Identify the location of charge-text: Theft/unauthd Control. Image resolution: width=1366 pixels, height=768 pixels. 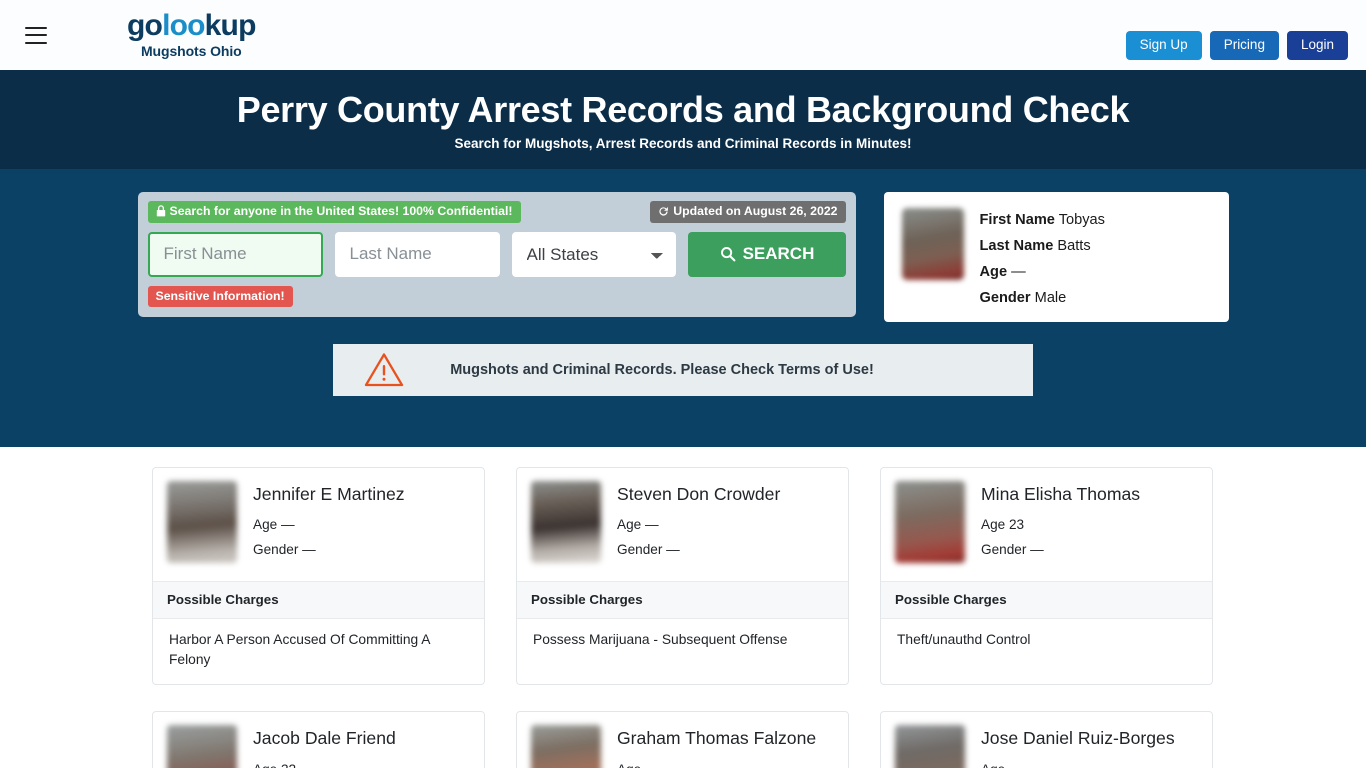
(964, 640).